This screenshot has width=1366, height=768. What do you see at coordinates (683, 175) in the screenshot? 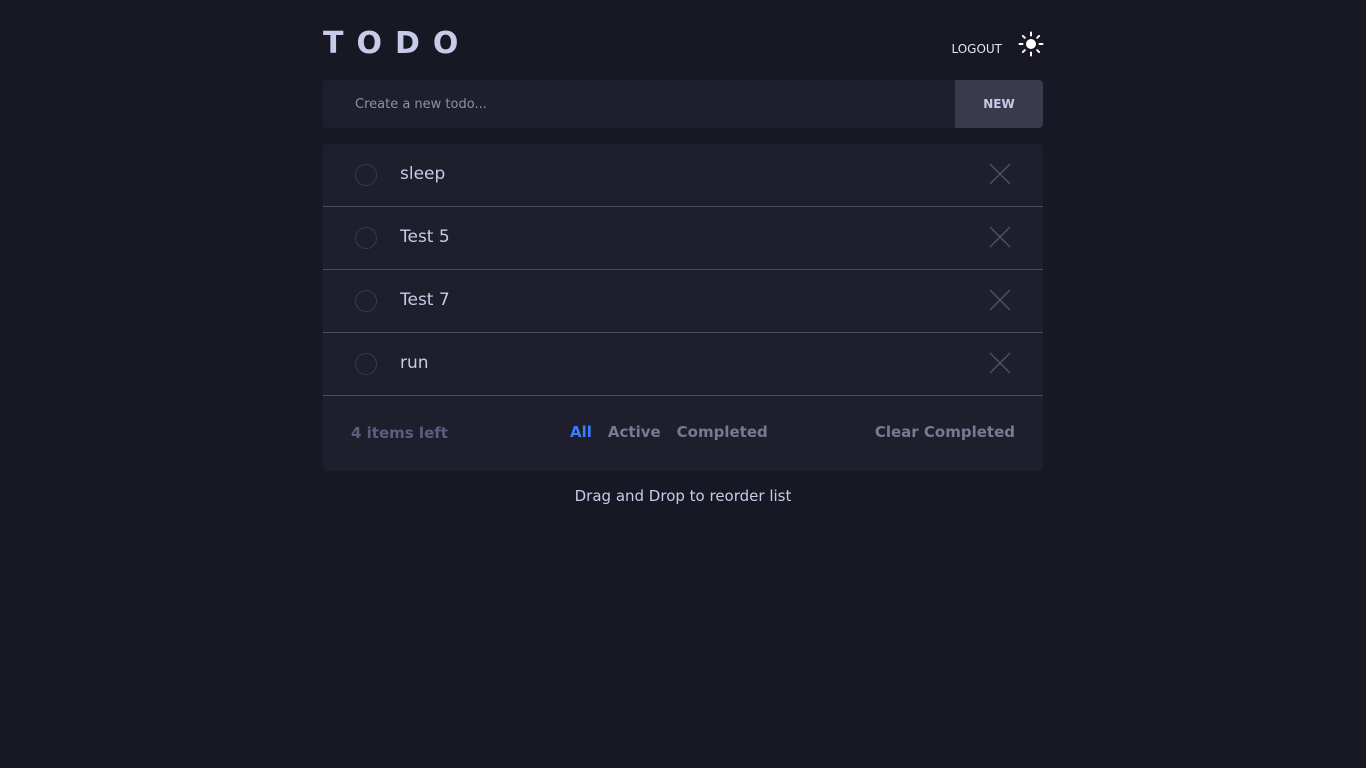
I see `todo-item: sleep` at bounding box center [683, 175].